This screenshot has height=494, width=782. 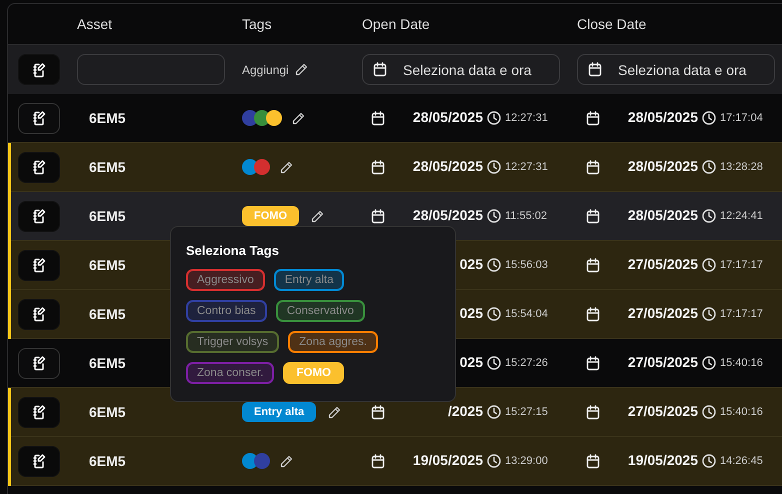 I want to click on open-date: 19/05/2025, so click(x=447, y=460).